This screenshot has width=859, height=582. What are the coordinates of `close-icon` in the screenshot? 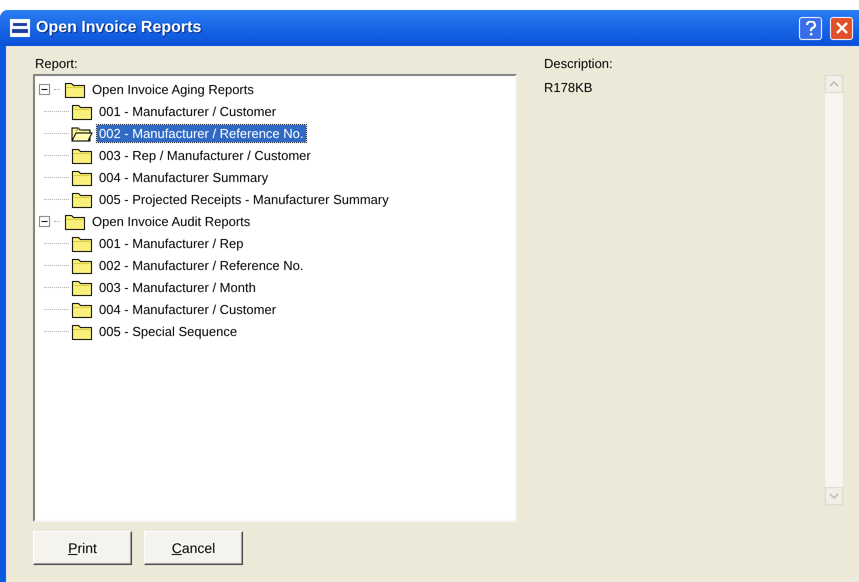 It's located at (842, 28).